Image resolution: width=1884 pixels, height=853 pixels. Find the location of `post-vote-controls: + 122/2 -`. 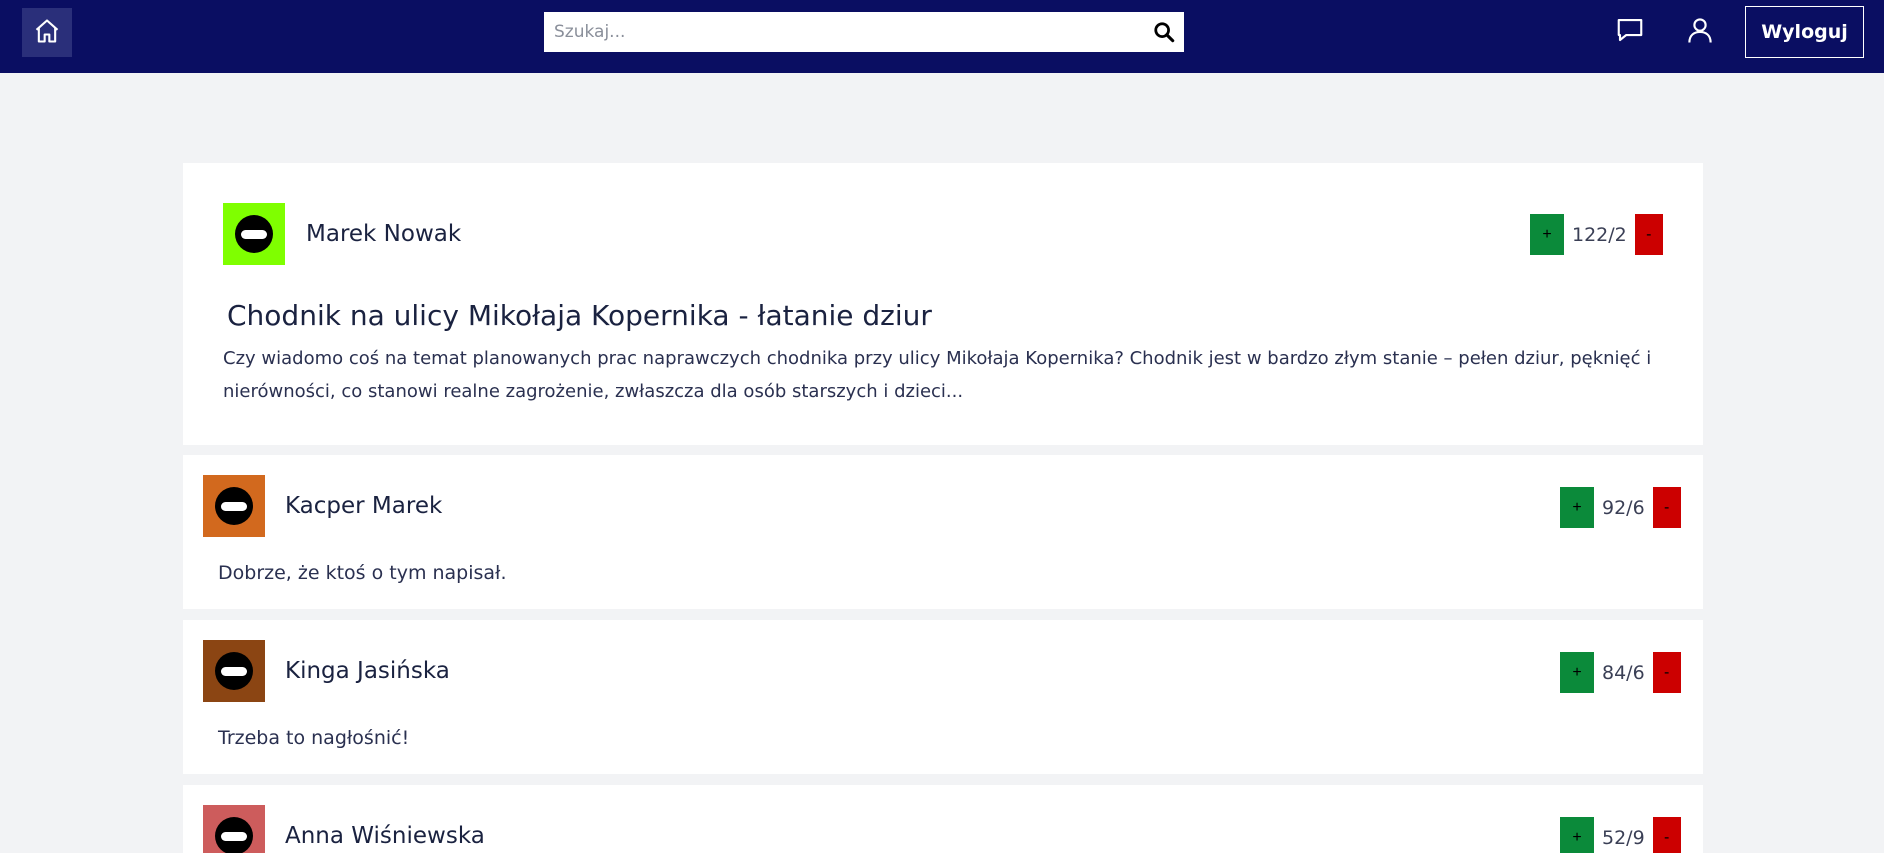

post-vote-controls: + 122/2 - is located at coordinates (1596, 234).